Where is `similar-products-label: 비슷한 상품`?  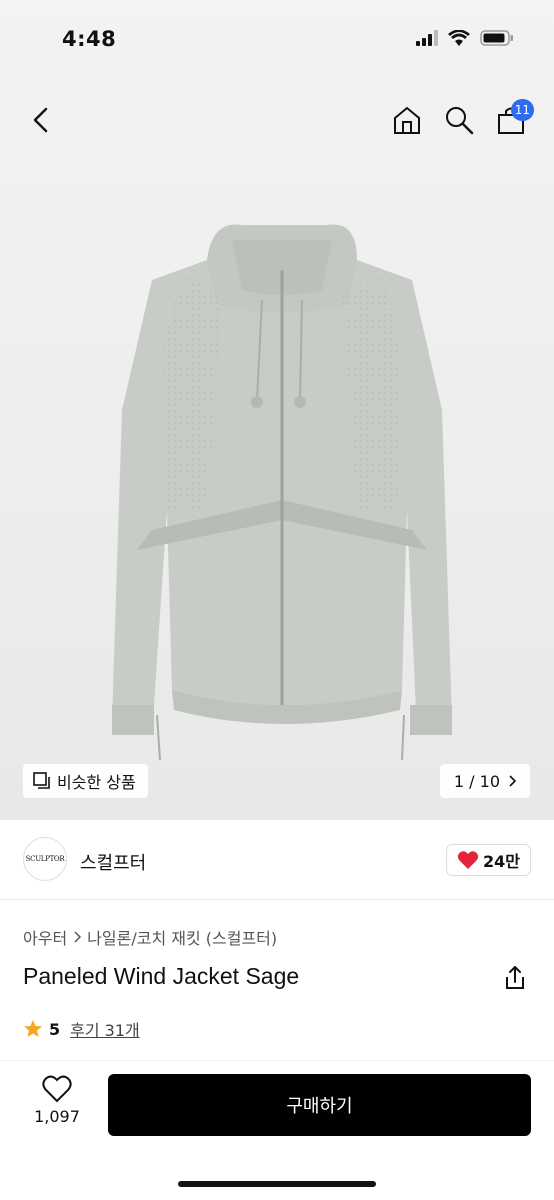 similar-products-label: 비슷한 상품 is located at coordinates (96, 782).